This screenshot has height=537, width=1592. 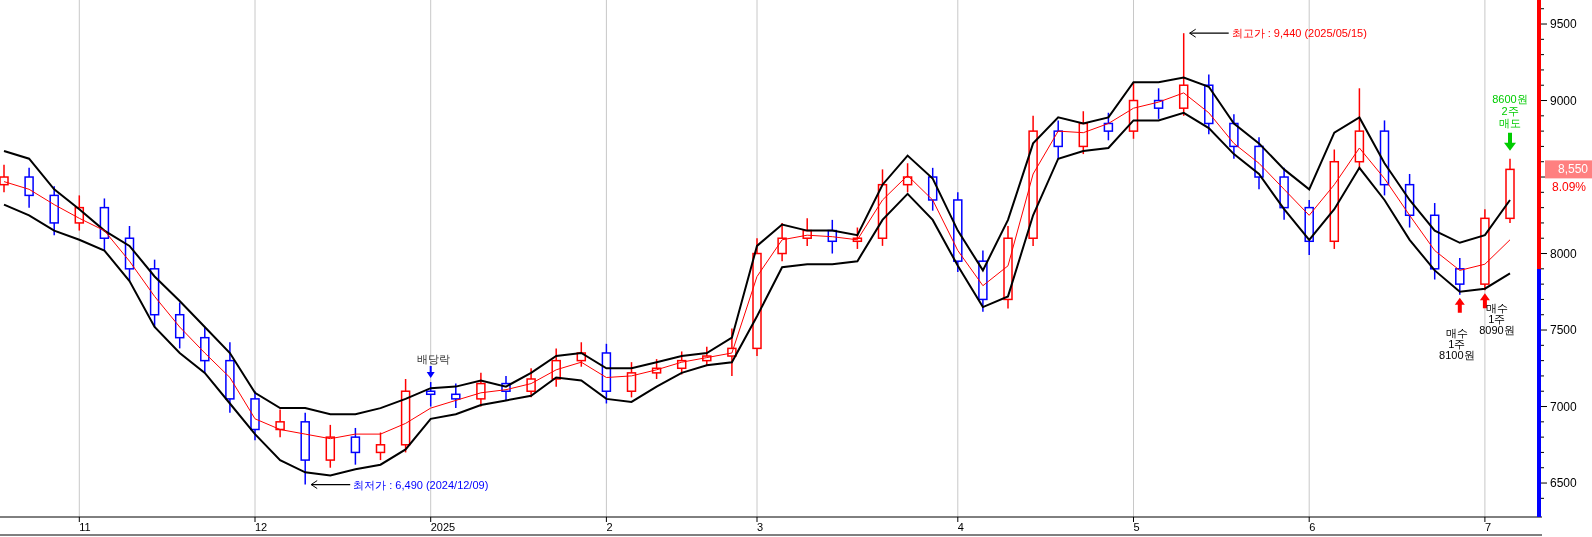 I want to click on price-axis-label: 7000, so click(x=1563, y=406).